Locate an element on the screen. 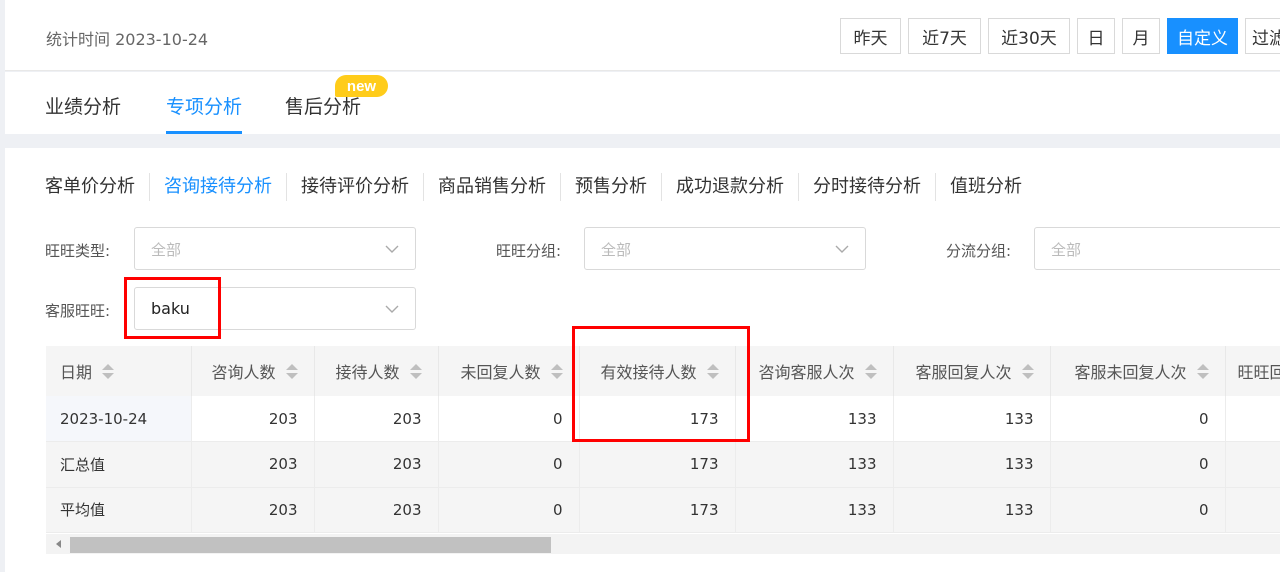  subtab-refund: 成功退款分析 is located at coordinates (730, 187).